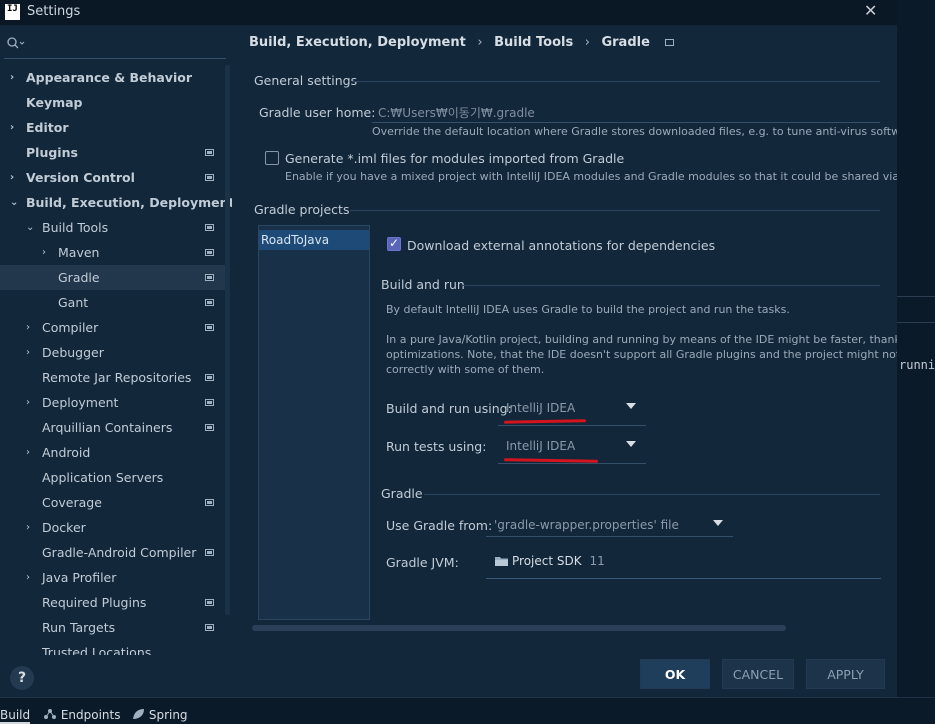  Describe the element at coordinates (12, 12) in the screenshot. I see `intellij-logo-icon: IJ` at that location.